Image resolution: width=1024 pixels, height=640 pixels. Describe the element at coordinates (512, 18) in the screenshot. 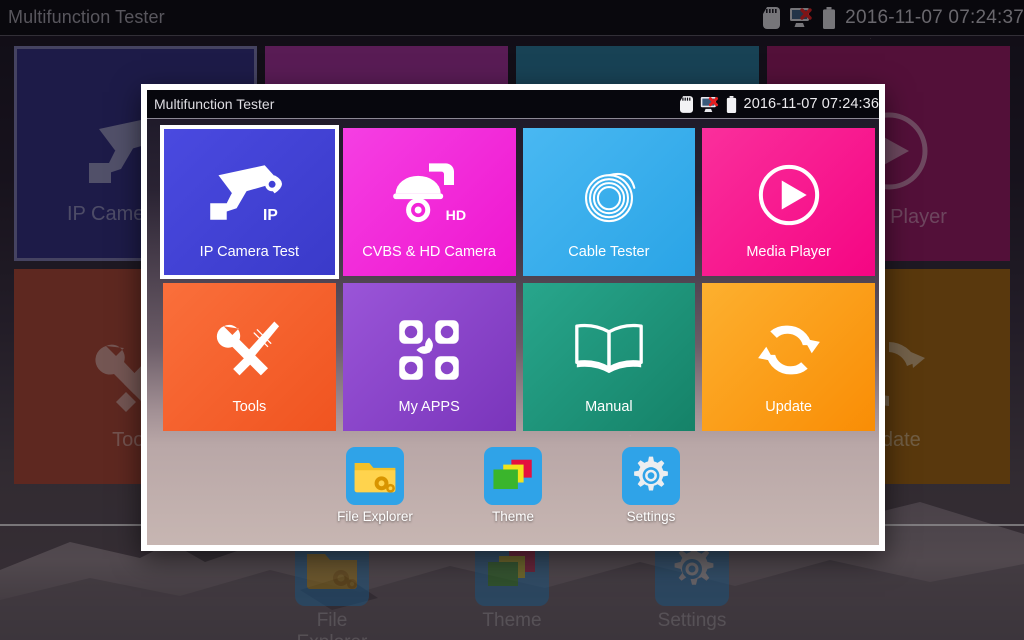

I see `desktop-status-bar: Multifunction Tester 2016-11-07 07:24:37` at that location.